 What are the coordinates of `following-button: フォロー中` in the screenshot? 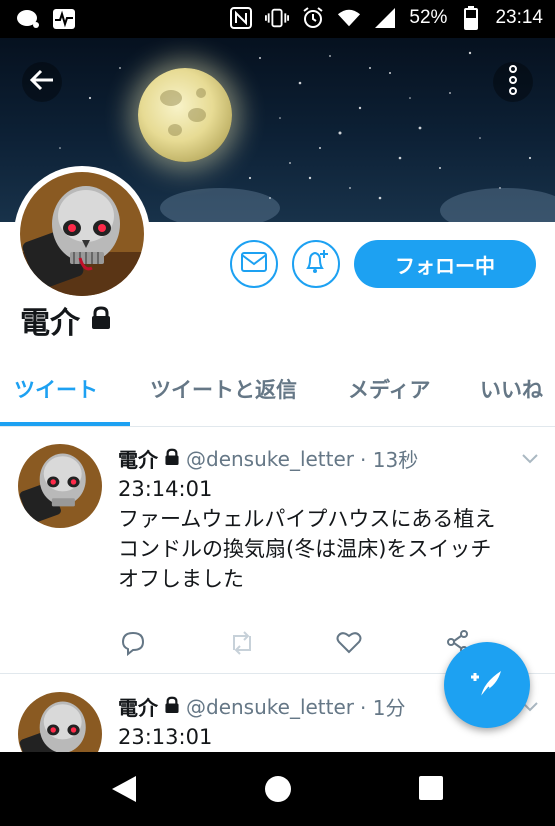 It's located at (445, 264).